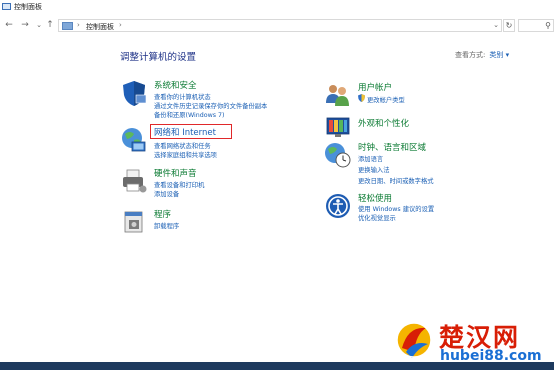  I want to click on category-title: 程序, so click(162, 214).